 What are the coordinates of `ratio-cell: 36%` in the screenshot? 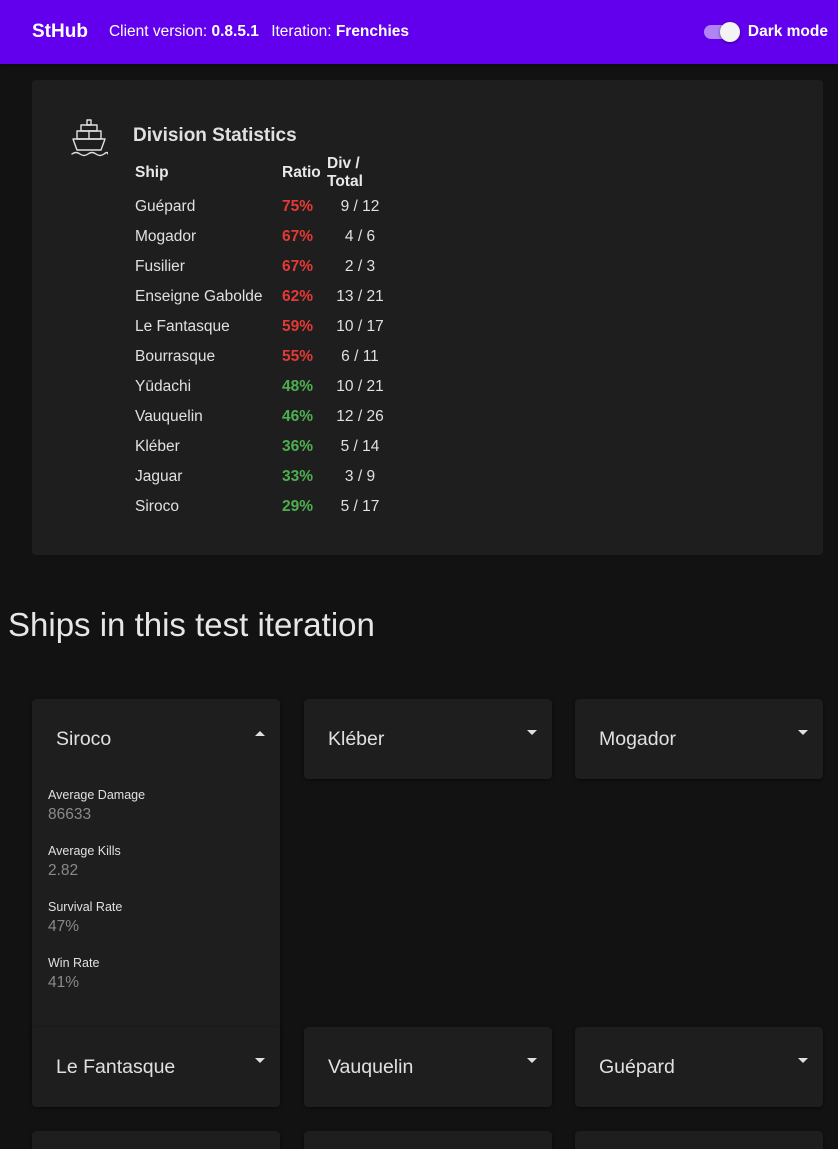 It's located at (298, 446).